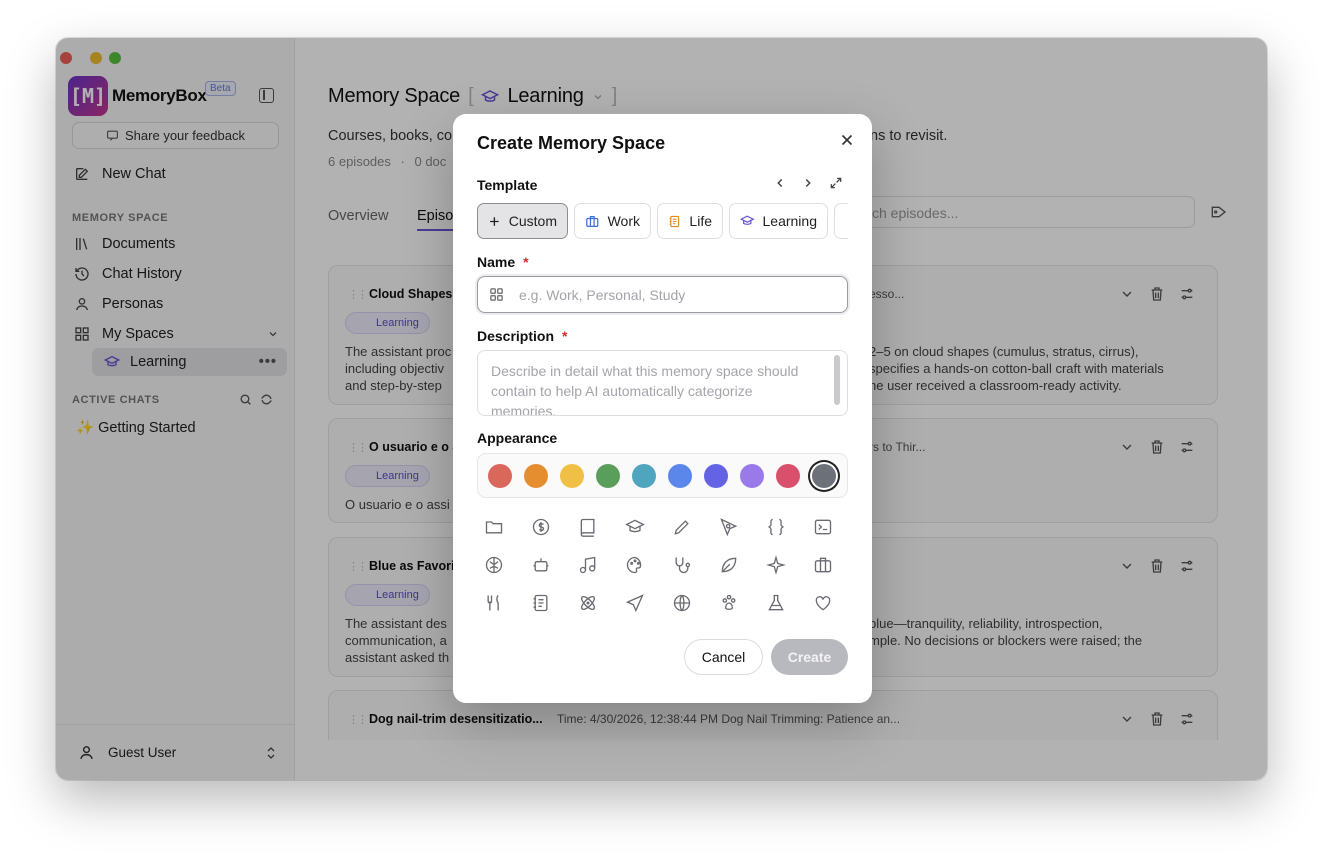  Describe the element at coordinates (700, 221) in the screenshot. I see `template-label-life: Life` at that location.